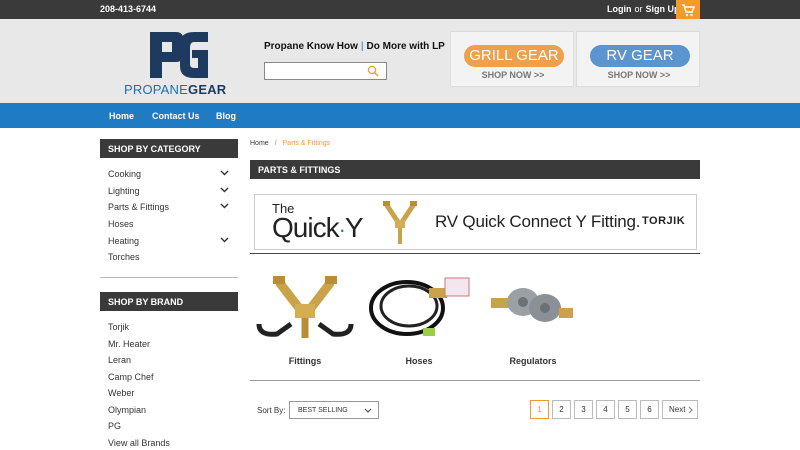 The width and height of the screenshot is (800, 450). What do you see at coordinates (124, 191) in the screenshot?
I see `category-lighting: Lighting` at bounding box center [124, 191].